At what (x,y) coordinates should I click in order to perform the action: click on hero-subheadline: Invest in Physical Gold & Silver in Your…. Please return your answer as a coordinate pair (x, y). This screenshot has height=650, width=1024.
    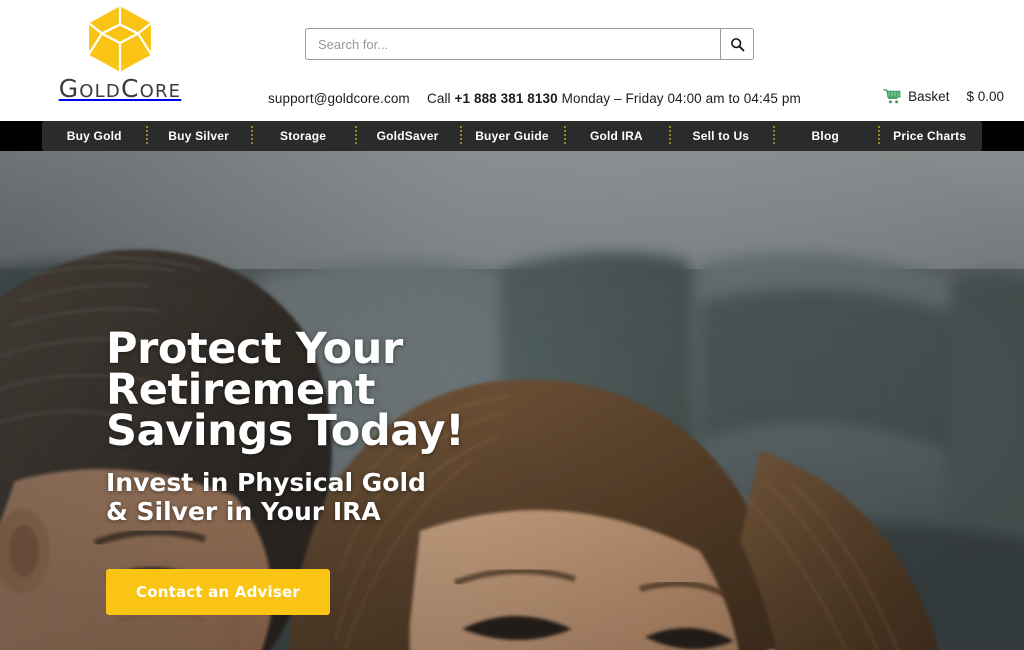
    Looking at the image, I should click on (266, 497).